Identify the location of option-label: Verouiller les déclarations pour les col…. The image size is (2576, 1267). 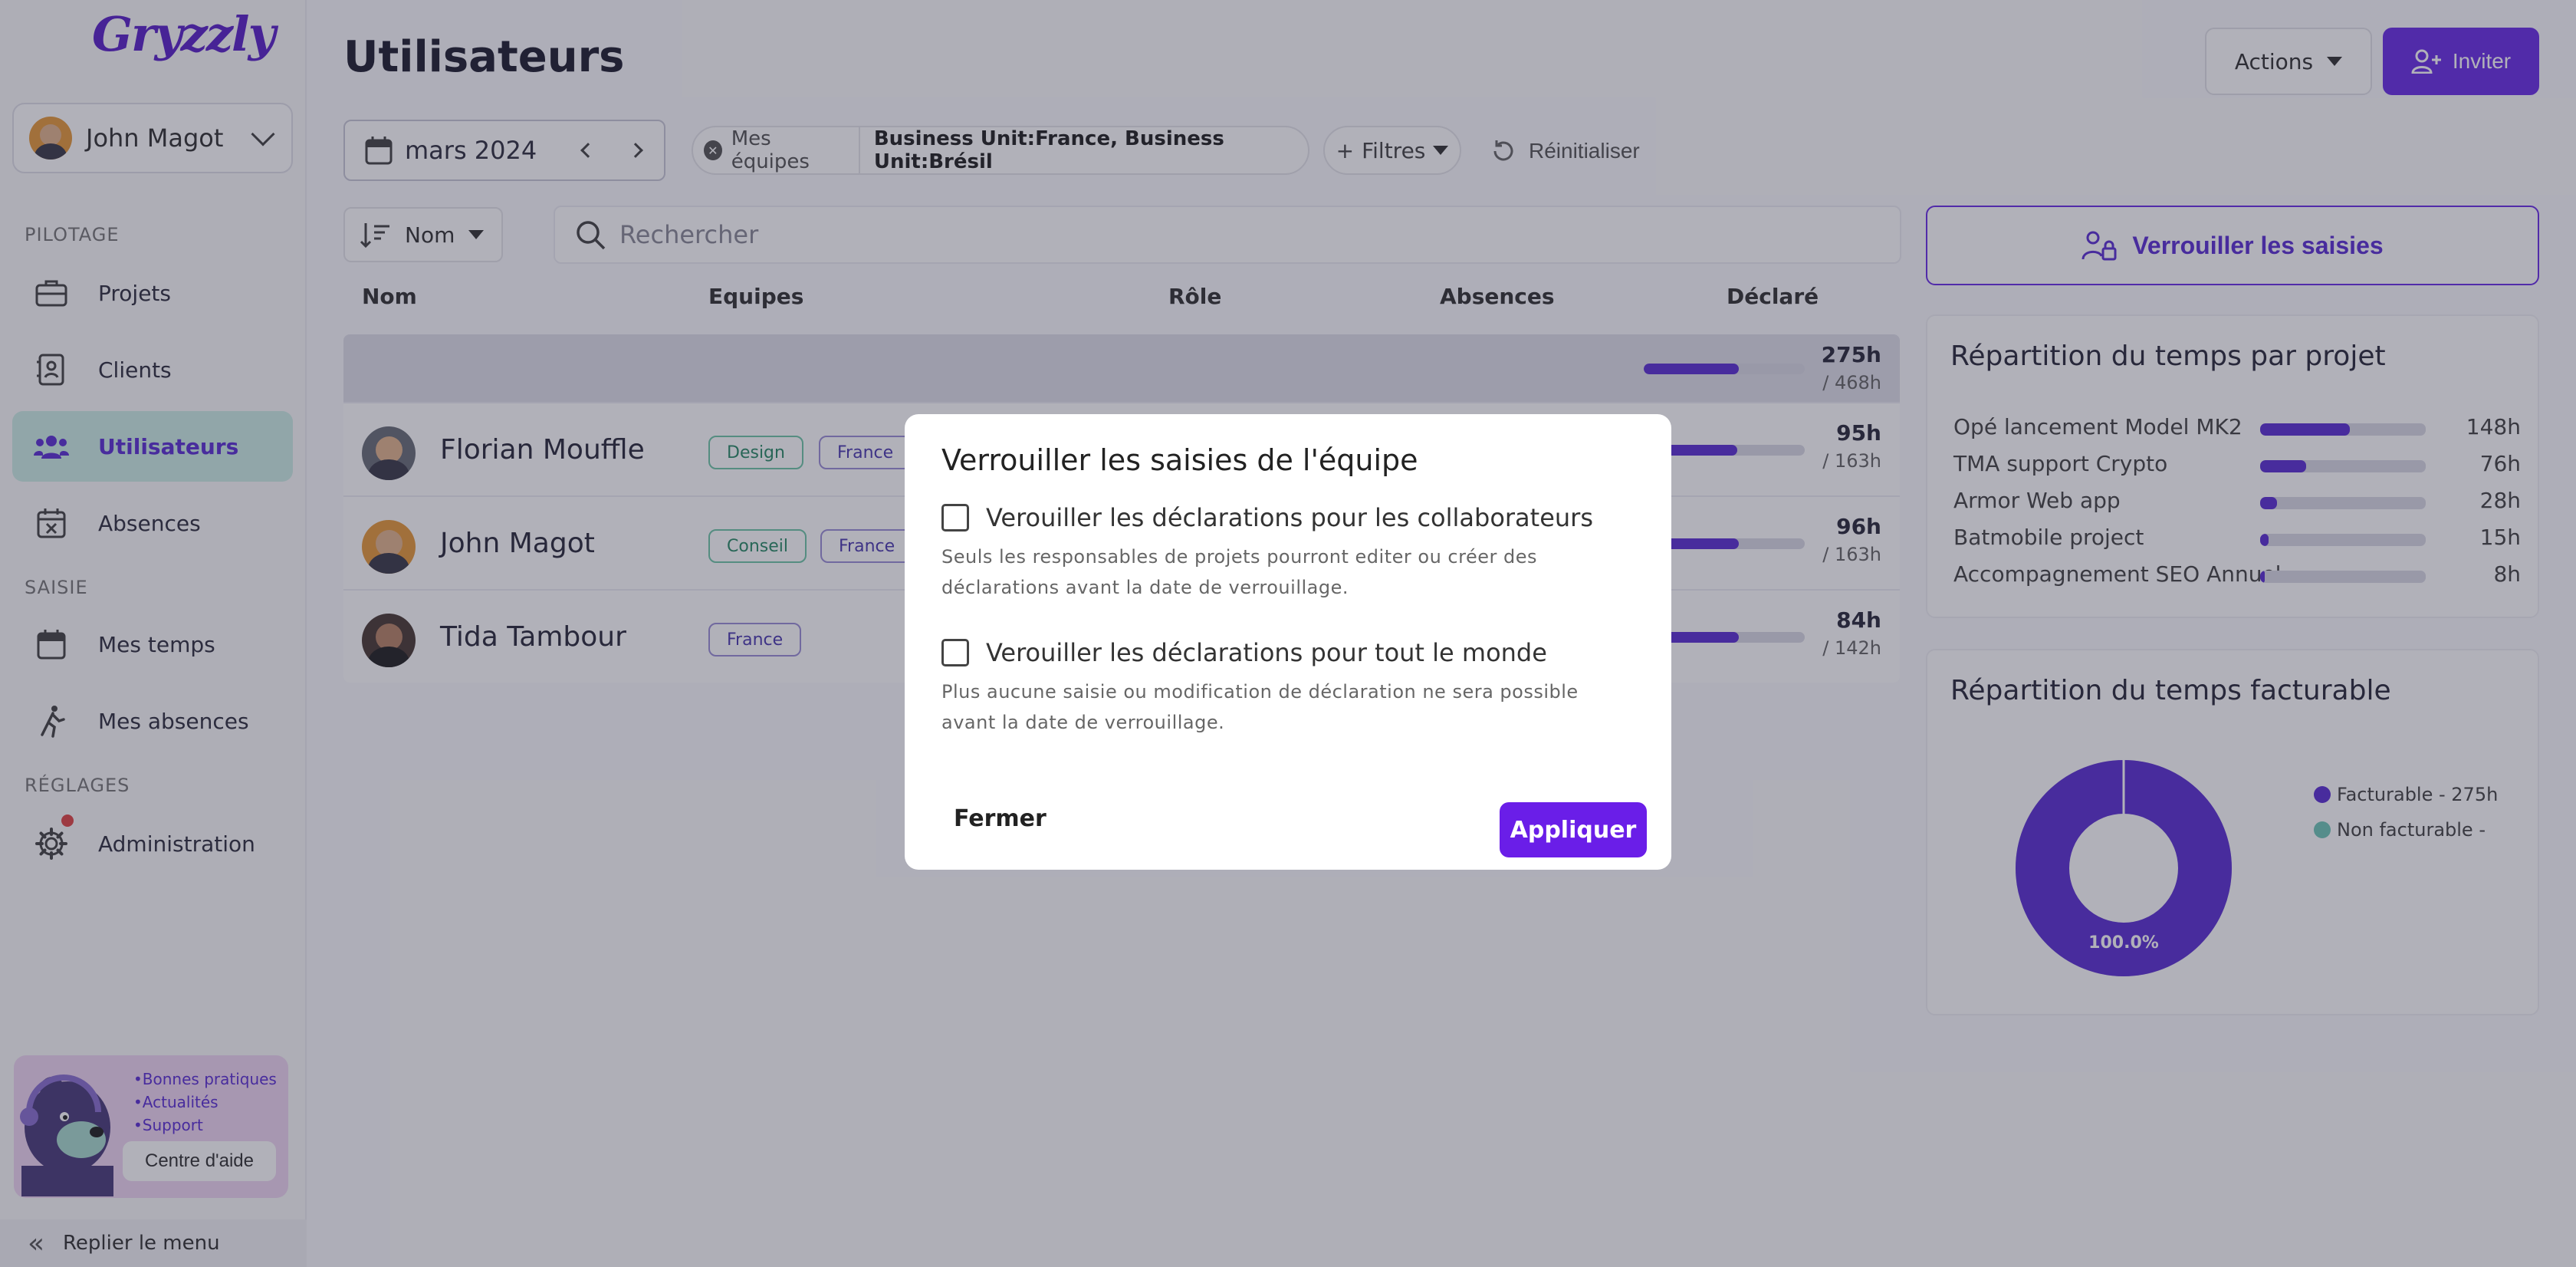
(1290, 517).